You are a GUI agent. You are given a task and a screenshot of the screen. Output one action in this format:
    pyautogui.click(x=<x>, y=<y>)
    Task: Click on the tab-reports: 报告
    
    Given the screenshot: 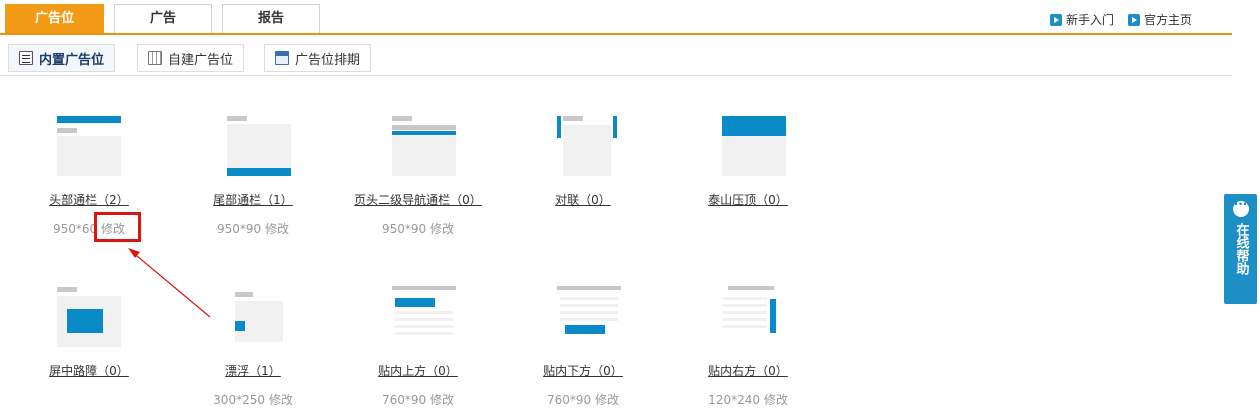 What is the action you would take?
    pyautogui.click(x=271, y=18)
    